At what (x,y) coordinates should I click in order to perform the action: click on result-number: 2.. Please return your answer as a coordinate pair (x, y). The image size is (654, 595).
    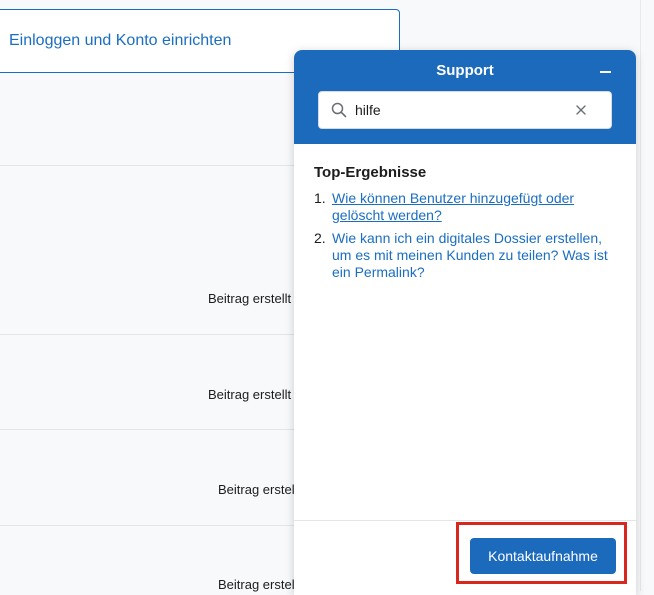
    Looking at the image, I should click on (320, 238).